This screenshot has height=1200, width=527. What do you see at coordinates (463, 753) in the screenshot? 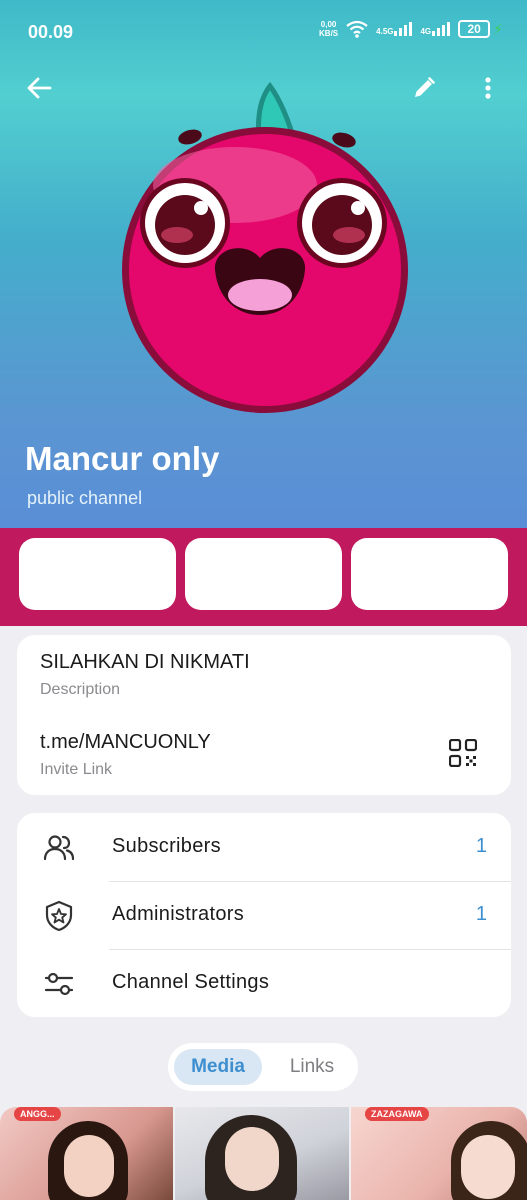
I see `qr-code-icon` at bounding box center [463, 753].